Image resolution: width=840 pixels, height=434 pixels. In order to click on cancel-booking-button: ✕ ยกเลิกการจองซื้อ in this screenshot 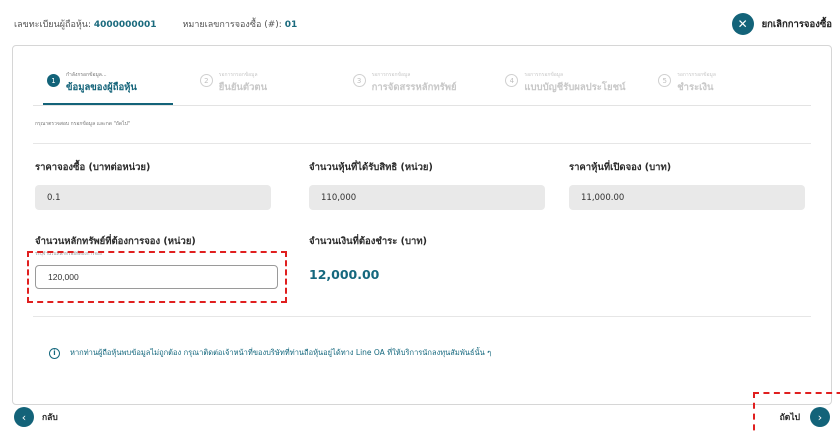, I will do `click(781, 24)`.